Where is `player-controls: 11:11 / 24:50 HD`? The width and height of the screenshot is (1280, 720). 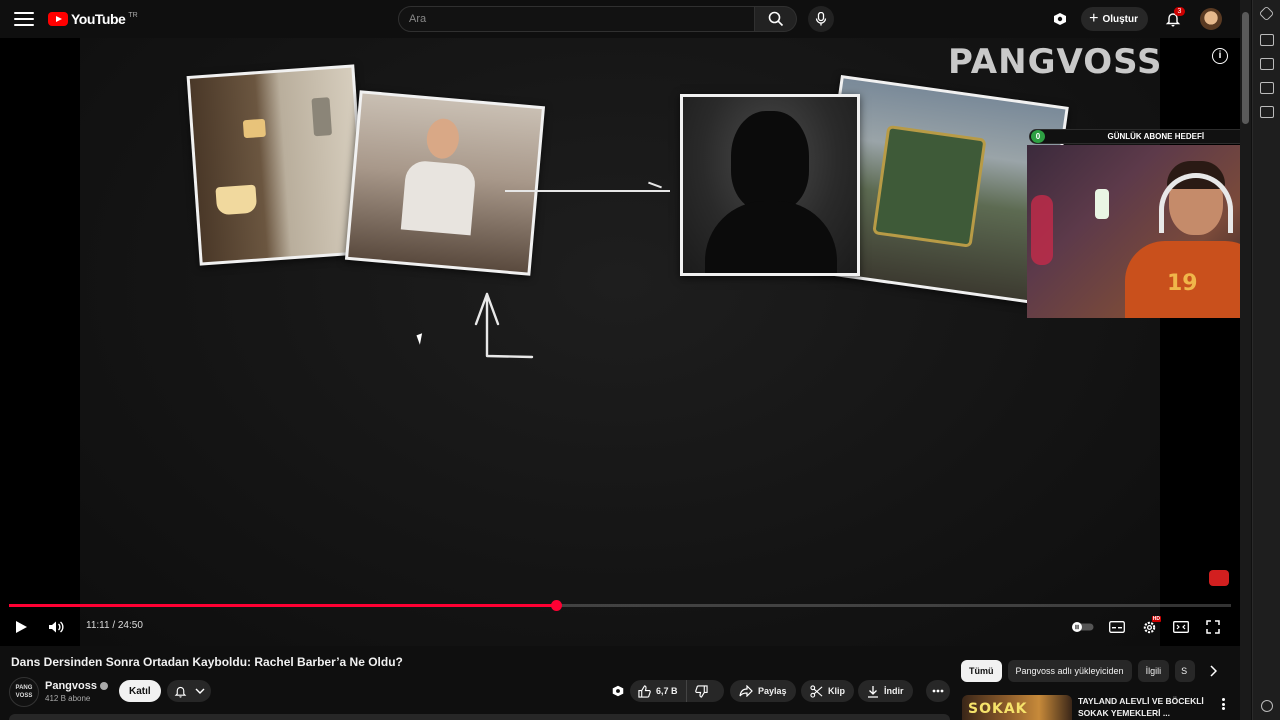
player-controls: 11:11 / 24:50 HD is located at coordinates (620, 627).